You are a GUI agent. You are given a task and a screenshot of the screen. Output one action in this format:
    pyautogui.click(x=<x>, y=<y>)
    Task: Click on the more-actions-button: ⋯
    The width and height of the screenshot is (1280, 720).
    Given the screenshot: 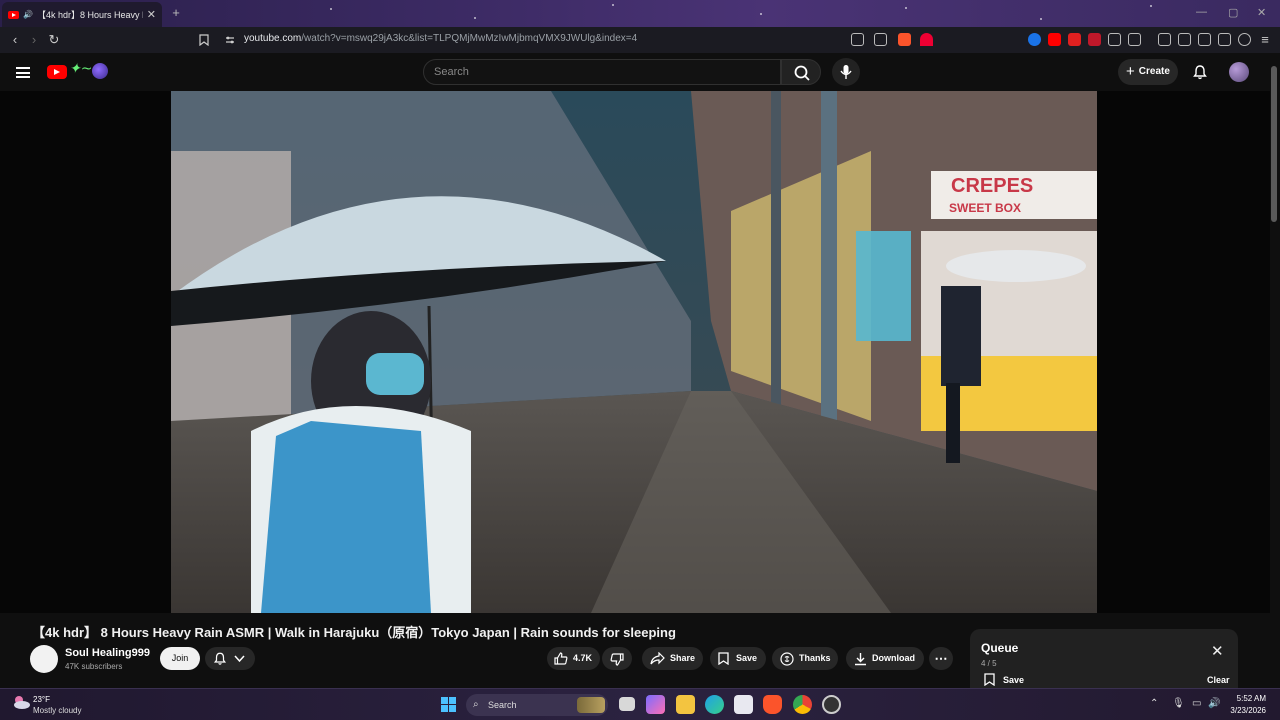 What is the action you would take?
    pyautogui.click(x=941, y=658)
    